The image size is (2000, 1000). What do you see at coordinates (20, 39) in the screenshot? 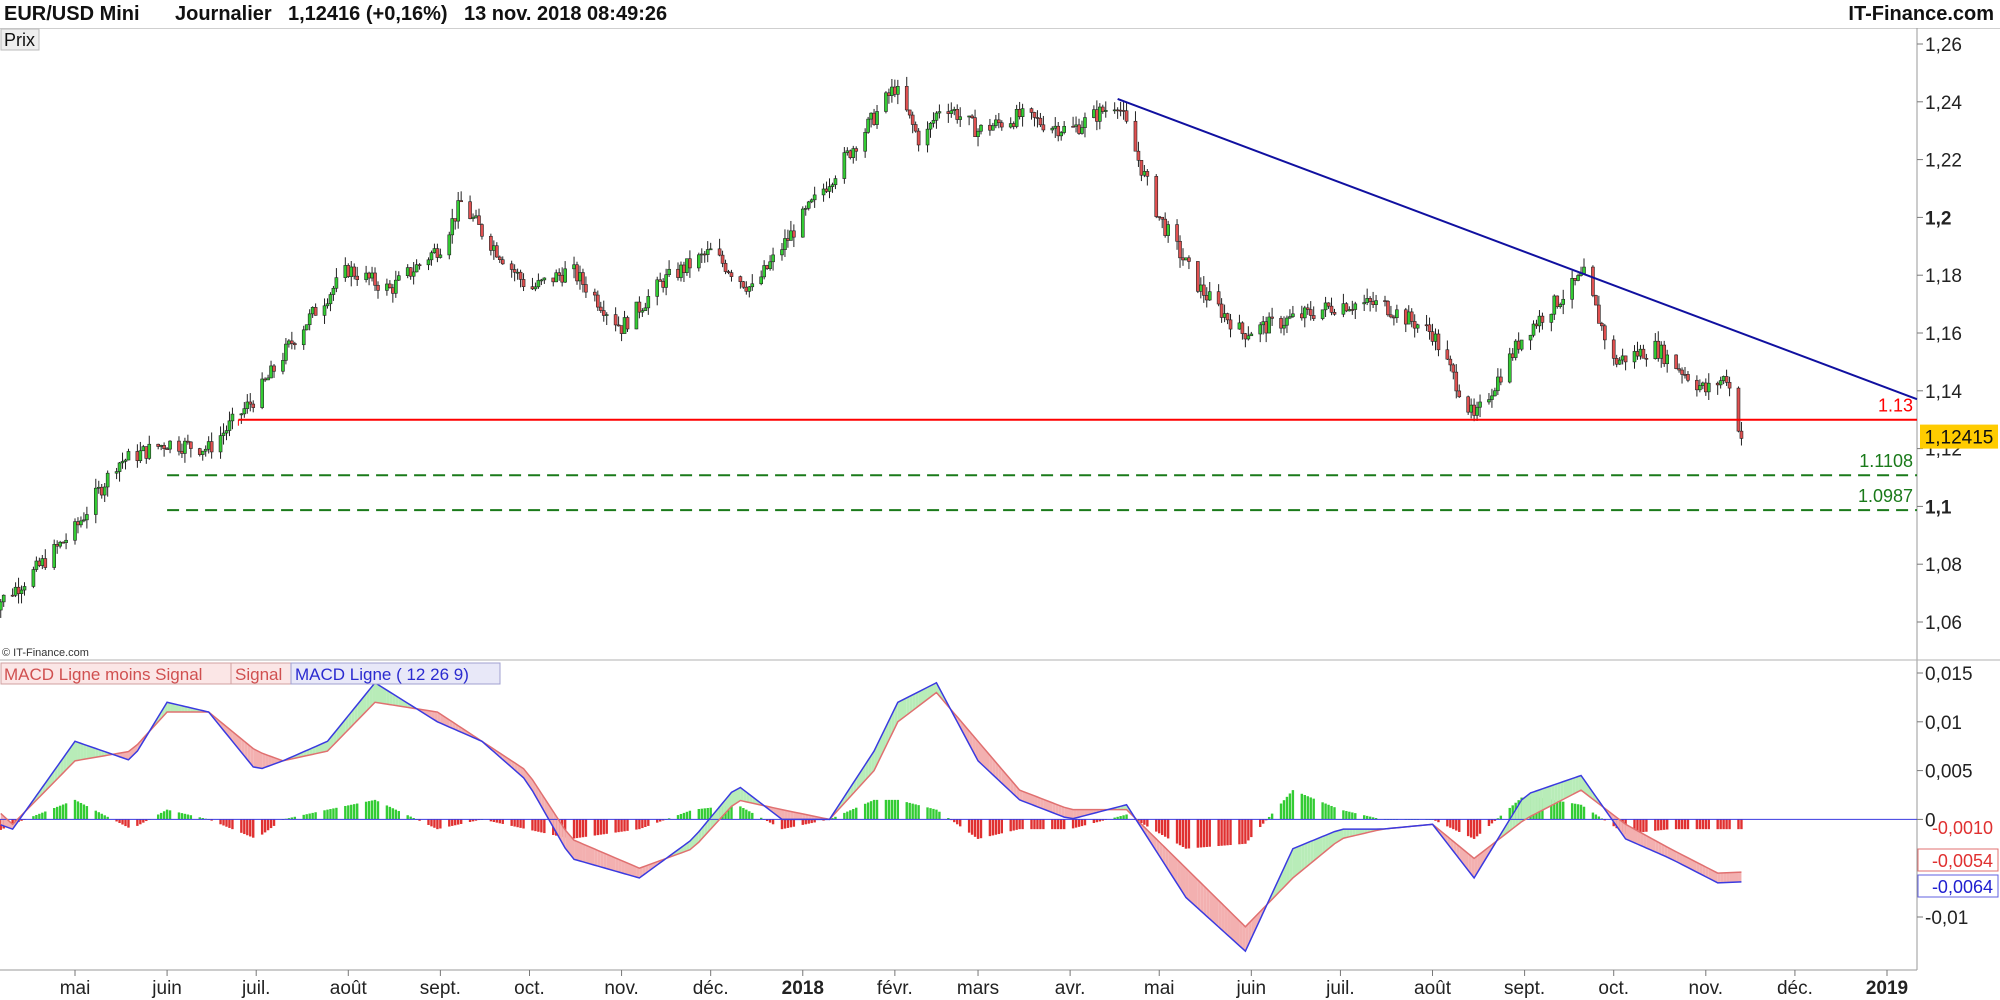
I see `price-tab: Prix` at bounding box center [20, 39].